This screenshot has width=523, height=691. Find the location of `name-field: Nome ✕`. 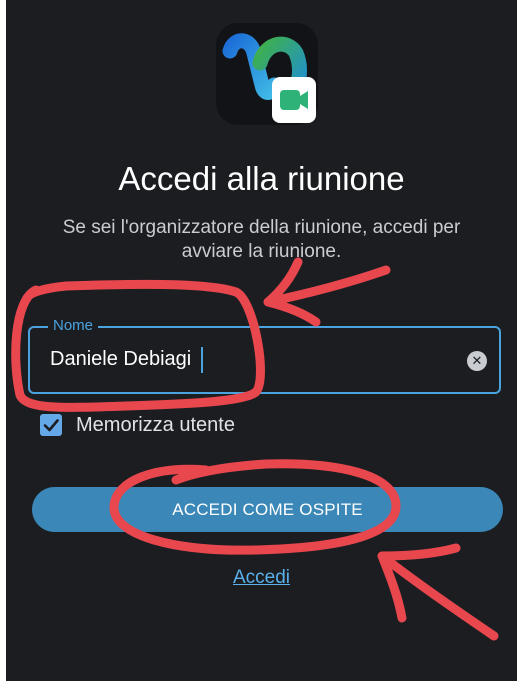

name-field: Nome ✕ is located at coordinates (264, 355).